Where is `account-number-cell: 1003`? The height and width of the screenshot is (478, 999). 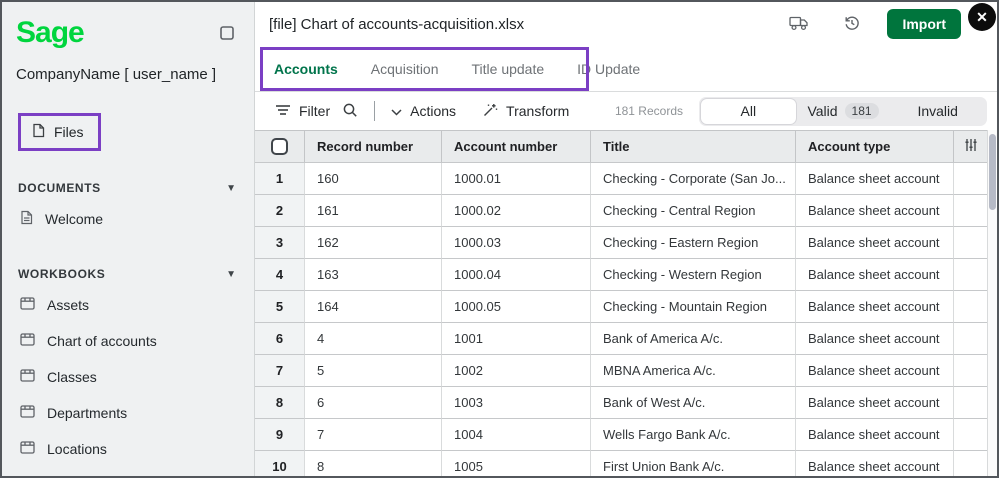
account-number-cell: 1003 is located at coordinates (516, 403).